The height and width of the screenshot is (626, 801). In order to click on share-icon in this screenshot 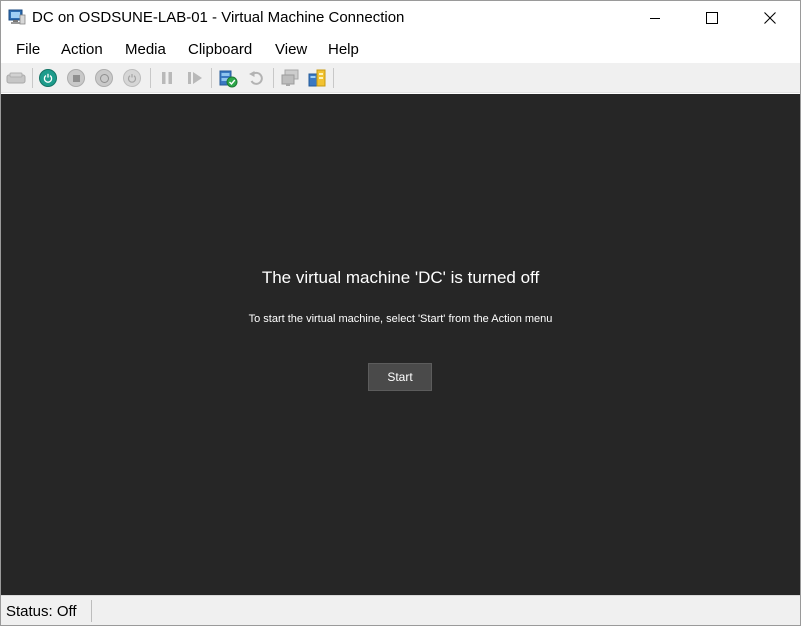, I will do `click(317, 78)`.